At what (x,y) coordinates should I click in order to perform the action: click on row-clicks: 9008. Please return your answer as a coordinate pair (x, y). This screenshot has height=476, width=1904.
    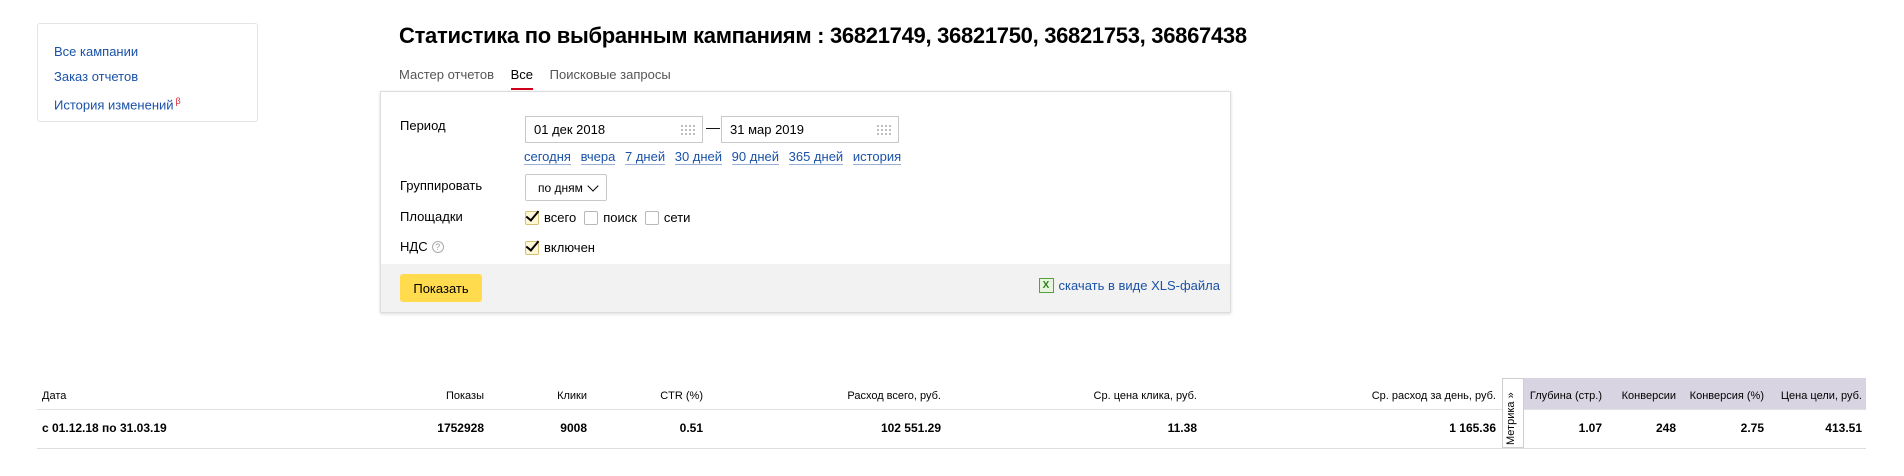
    Looking at the image, I should click on (573, 428).